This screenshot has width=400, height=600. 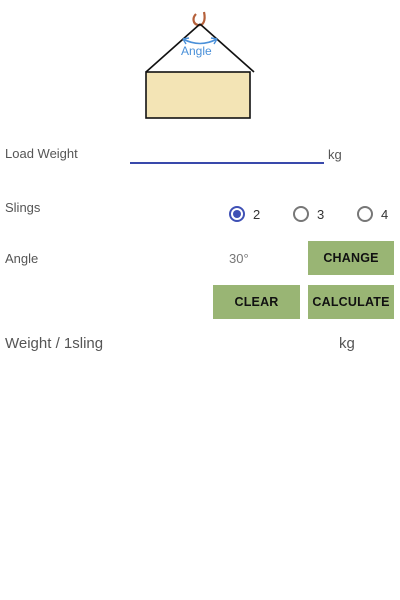 What do you see at coordinates (54, 343) in the screenshot?
I see `result-label: Weight / 1sling` at bounding box center [54, 343].